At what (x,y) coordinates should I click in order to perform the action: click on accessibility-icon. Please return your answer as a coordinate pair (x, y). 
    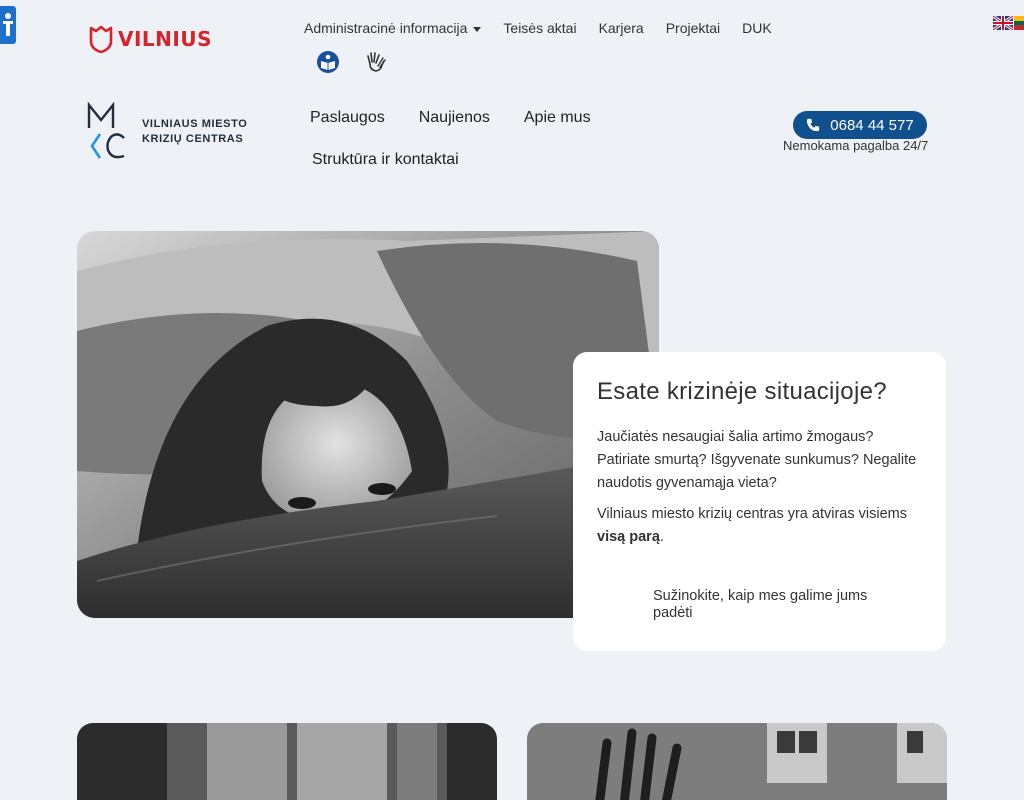
    Looking at the image, I should click on (8, 24).